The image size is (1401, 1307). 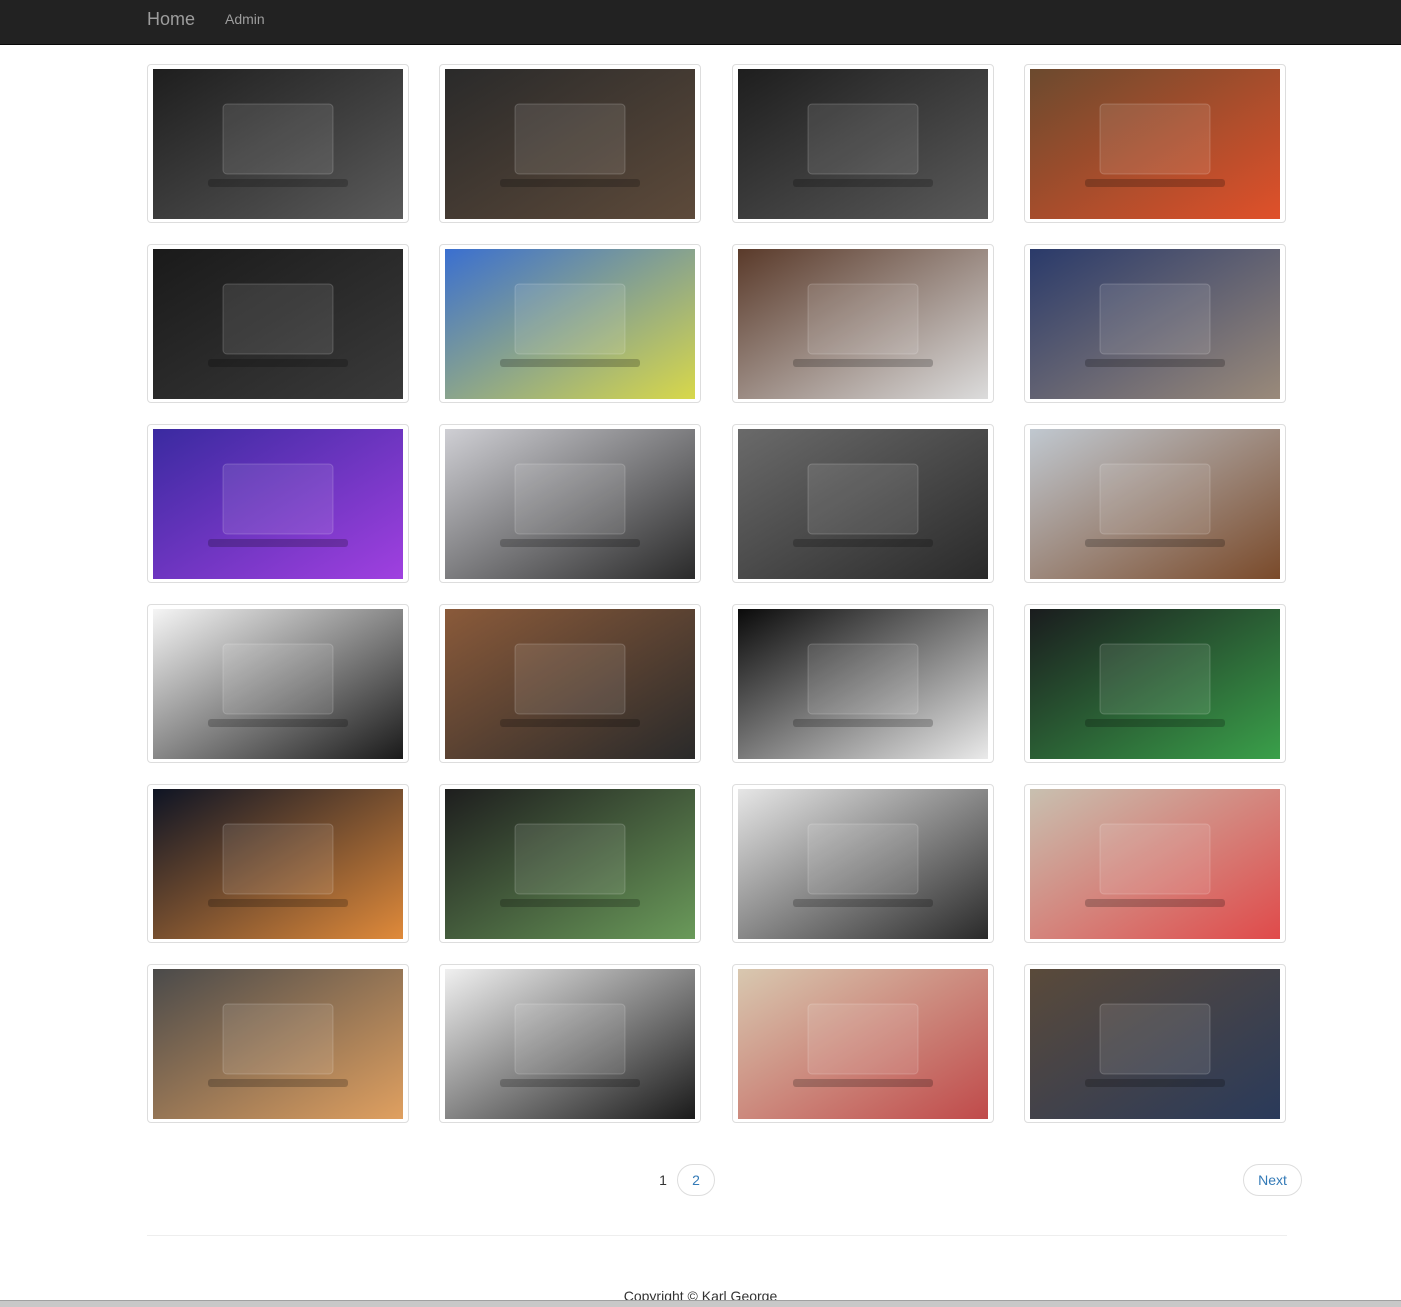 What do you see at coordinates (717, 1235) in the screenshot?
I see `footer-divider` at bounding box center [717, 1235].